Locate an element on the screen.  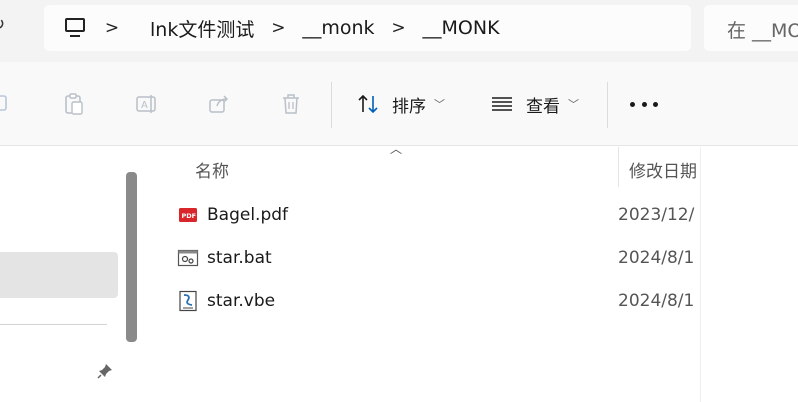
sort-ascending-icon: ︿ is located at coordinates (396, 149).